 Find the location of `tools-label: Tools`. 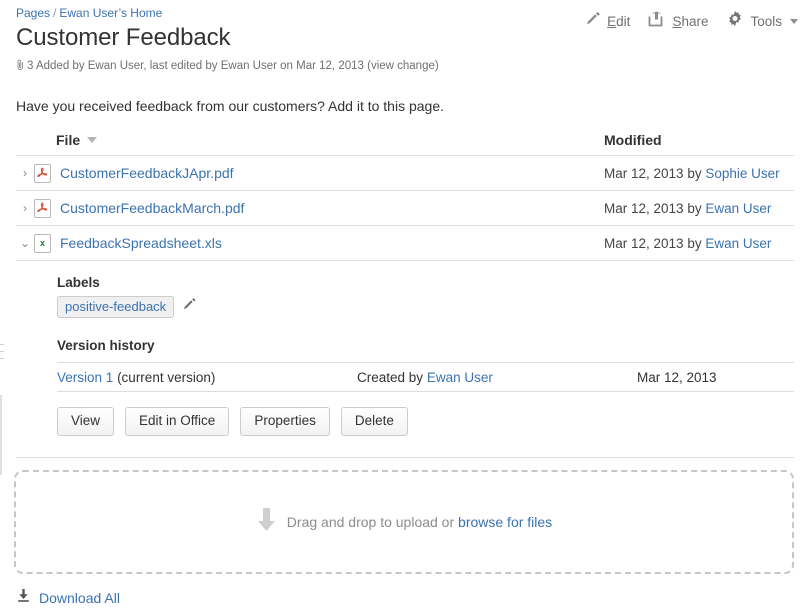

tools-label: Tools is located at coordinates (766, 21).